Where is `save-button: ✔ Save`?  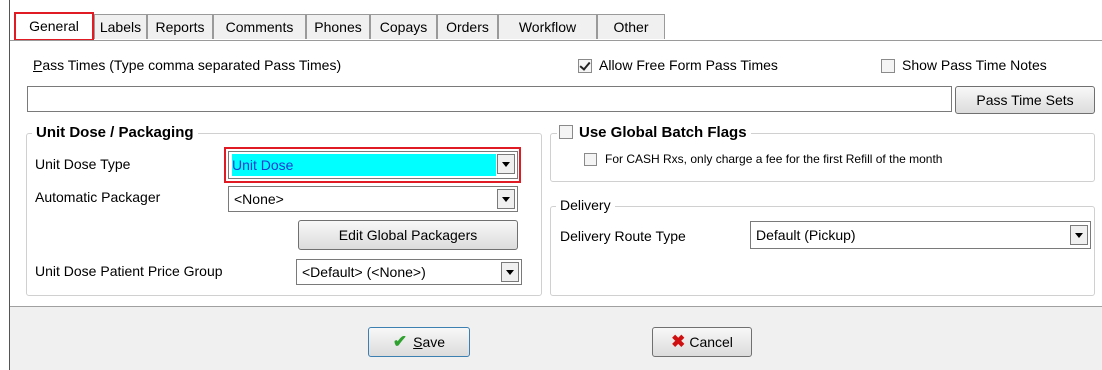
save-button: ✔ Save is located at coordinates (419, 342).